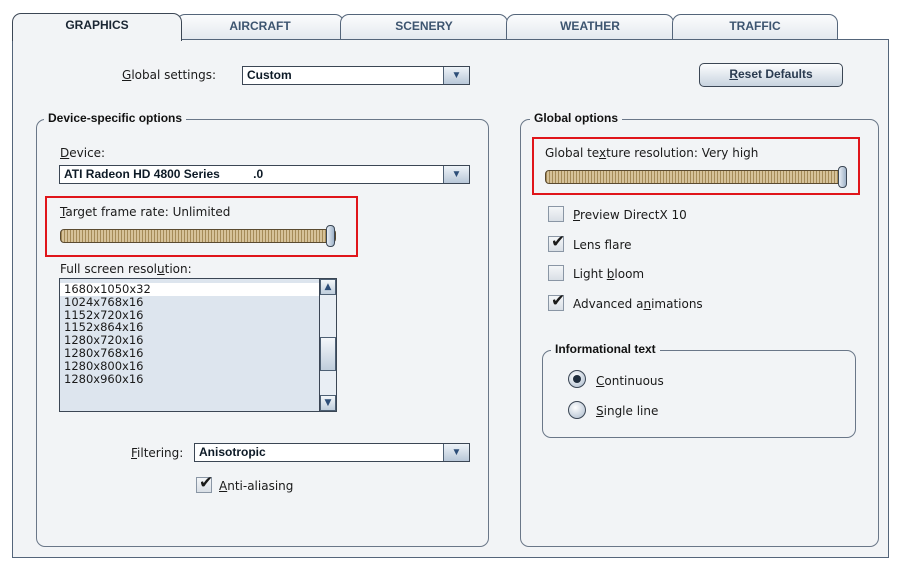 The width and height of the screenshot is (901, 570). Describe the element at coordinates (842, 177) in the screenshot. I see `texture-slider-thumb` at that location.